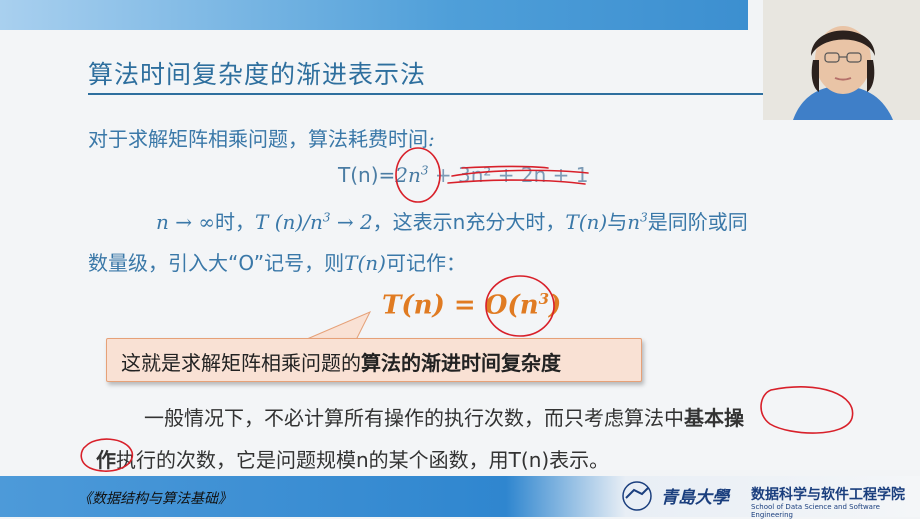  Describe the element at coordinates (461, 363) in the screenshot. I see `callout-bold: 算法的渐进时间复杂度` at that location.